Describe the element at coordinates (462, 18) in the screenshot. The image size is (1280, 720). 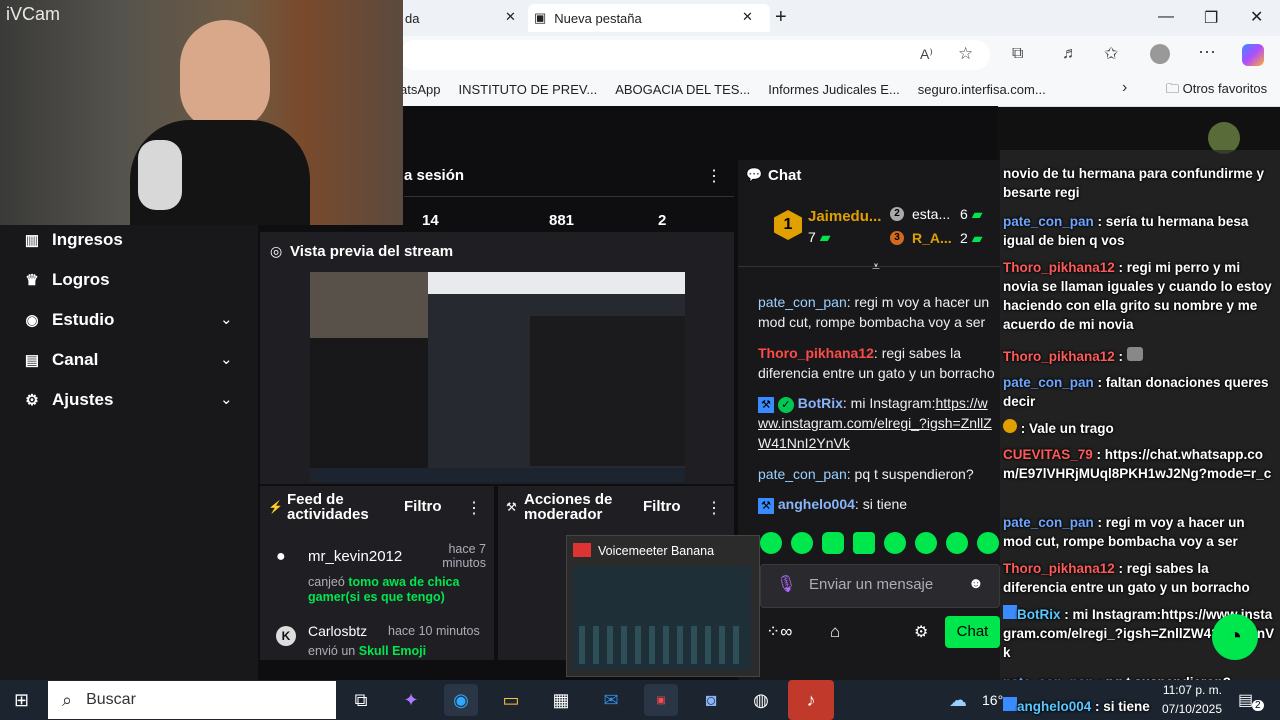
I see `browser-tab-1: da ✕` at that location.